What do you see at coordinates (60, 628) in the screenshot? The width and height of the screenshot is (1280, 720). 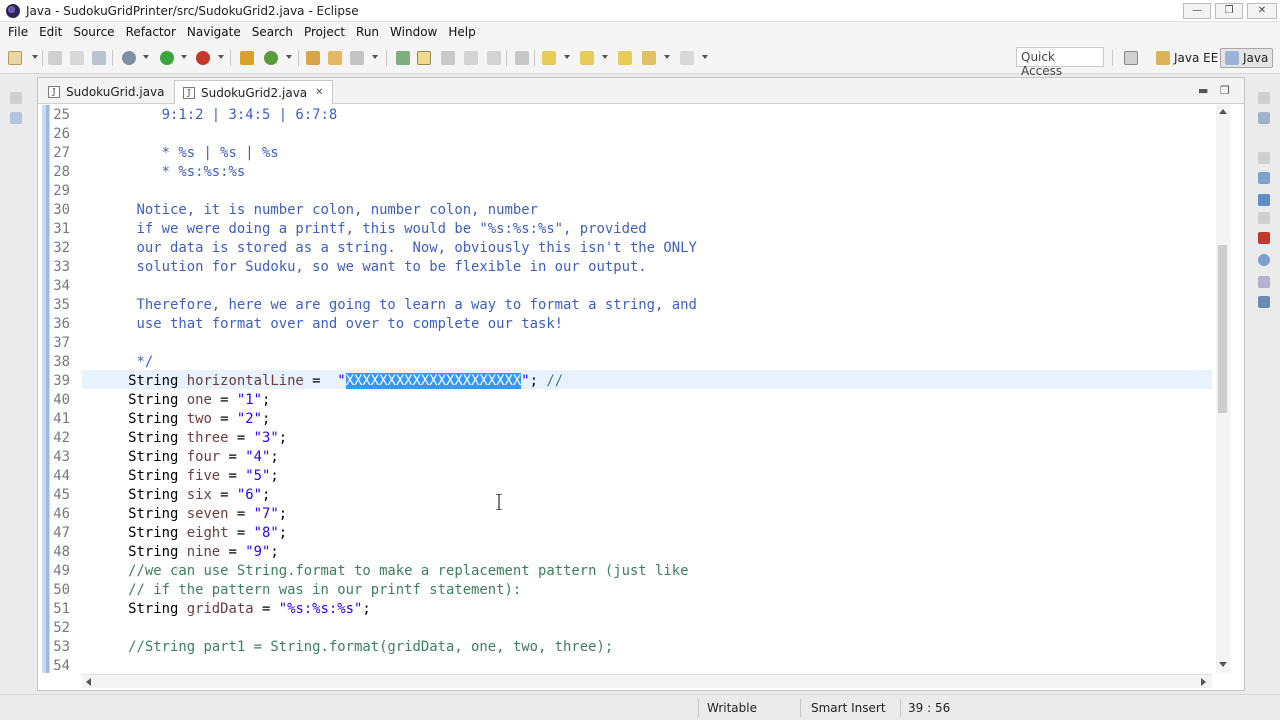 I see `code-line: 52` at bounding box center [60, 628].